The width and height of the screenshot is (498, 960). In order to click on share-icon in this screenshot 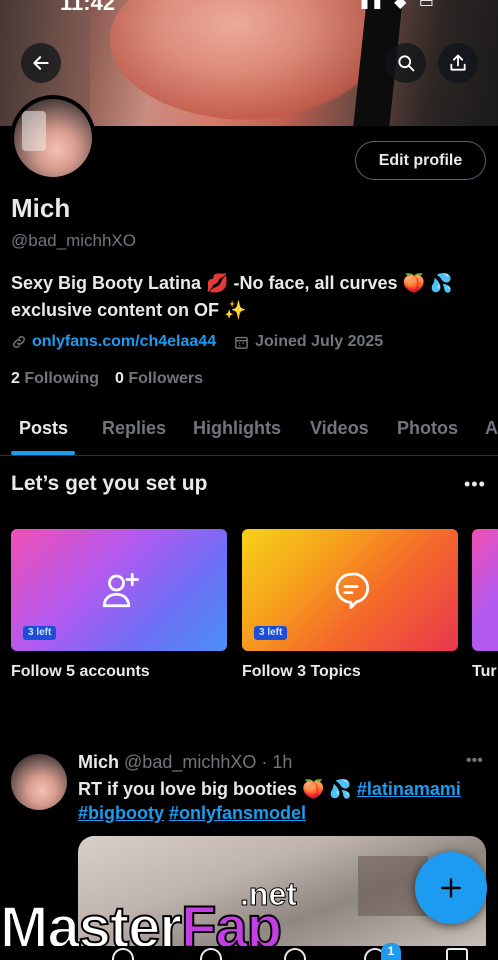, I will do `click(458, 62)`.